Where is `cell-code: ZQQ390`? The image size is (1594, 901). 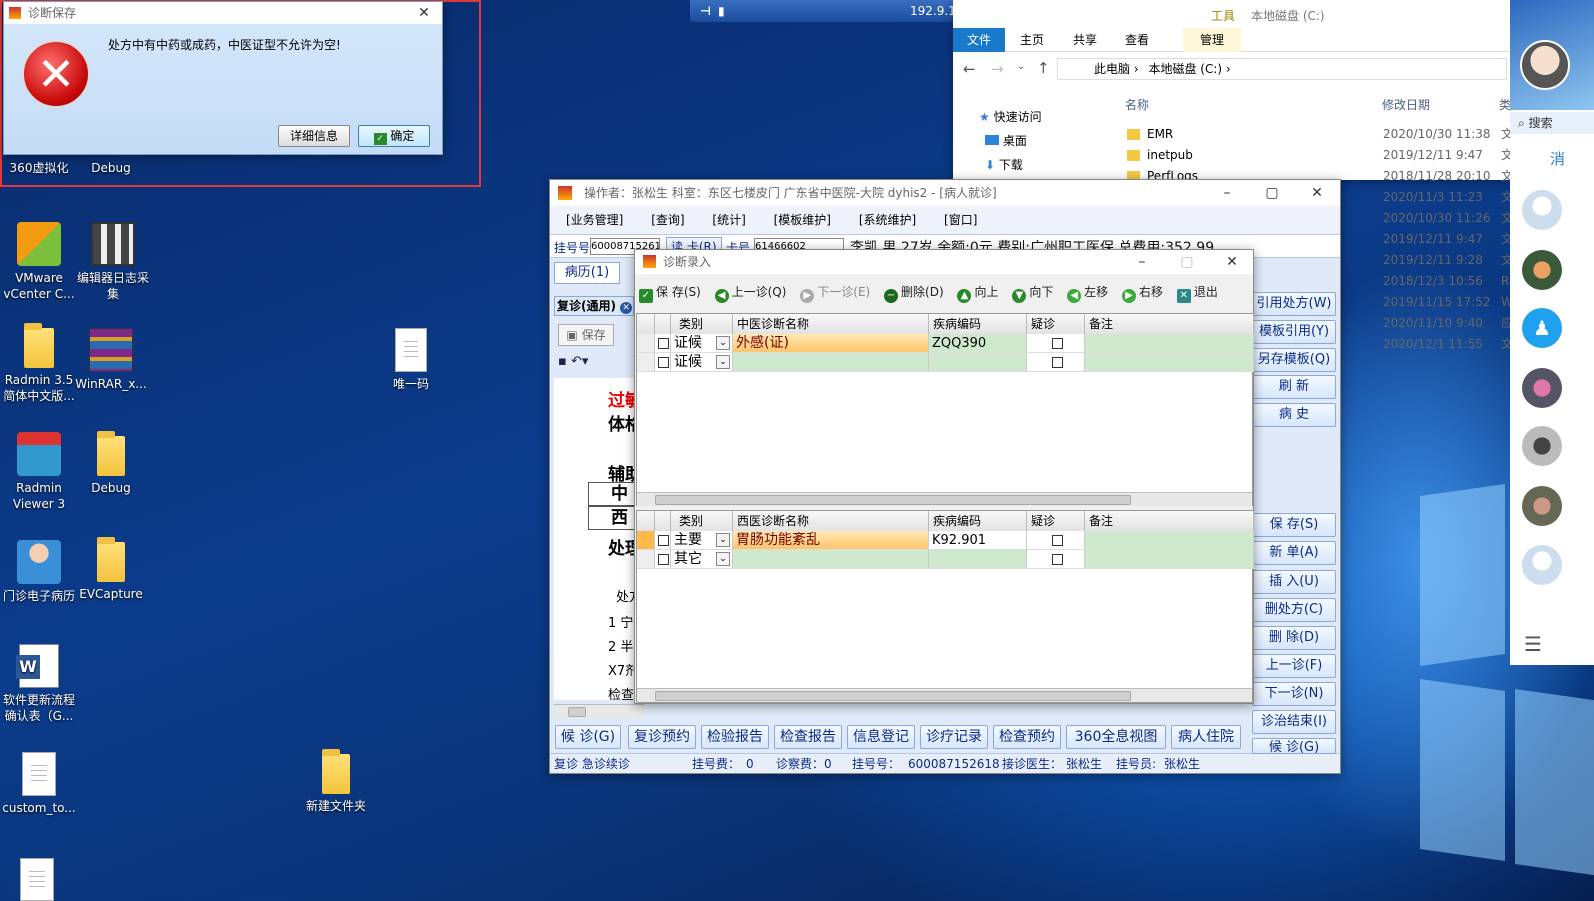
cell-code: ZQQ390 is located at coordinates (978, 343).